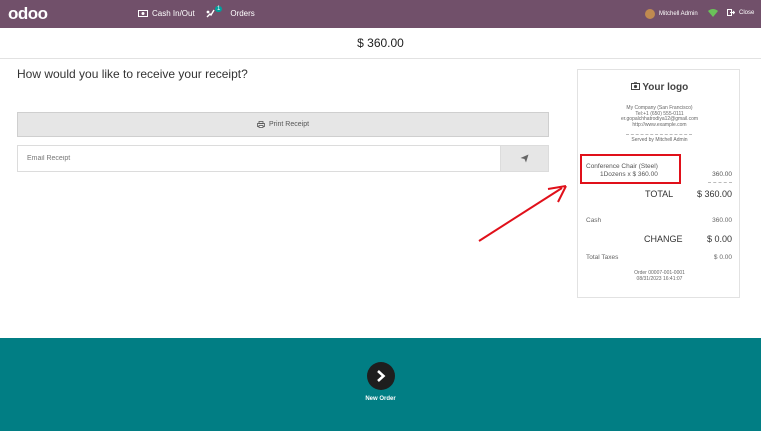 The image size is (761, 431). Describe the element at coordinates (720, 182) in the screenshot. I see `total-divider` at that location.